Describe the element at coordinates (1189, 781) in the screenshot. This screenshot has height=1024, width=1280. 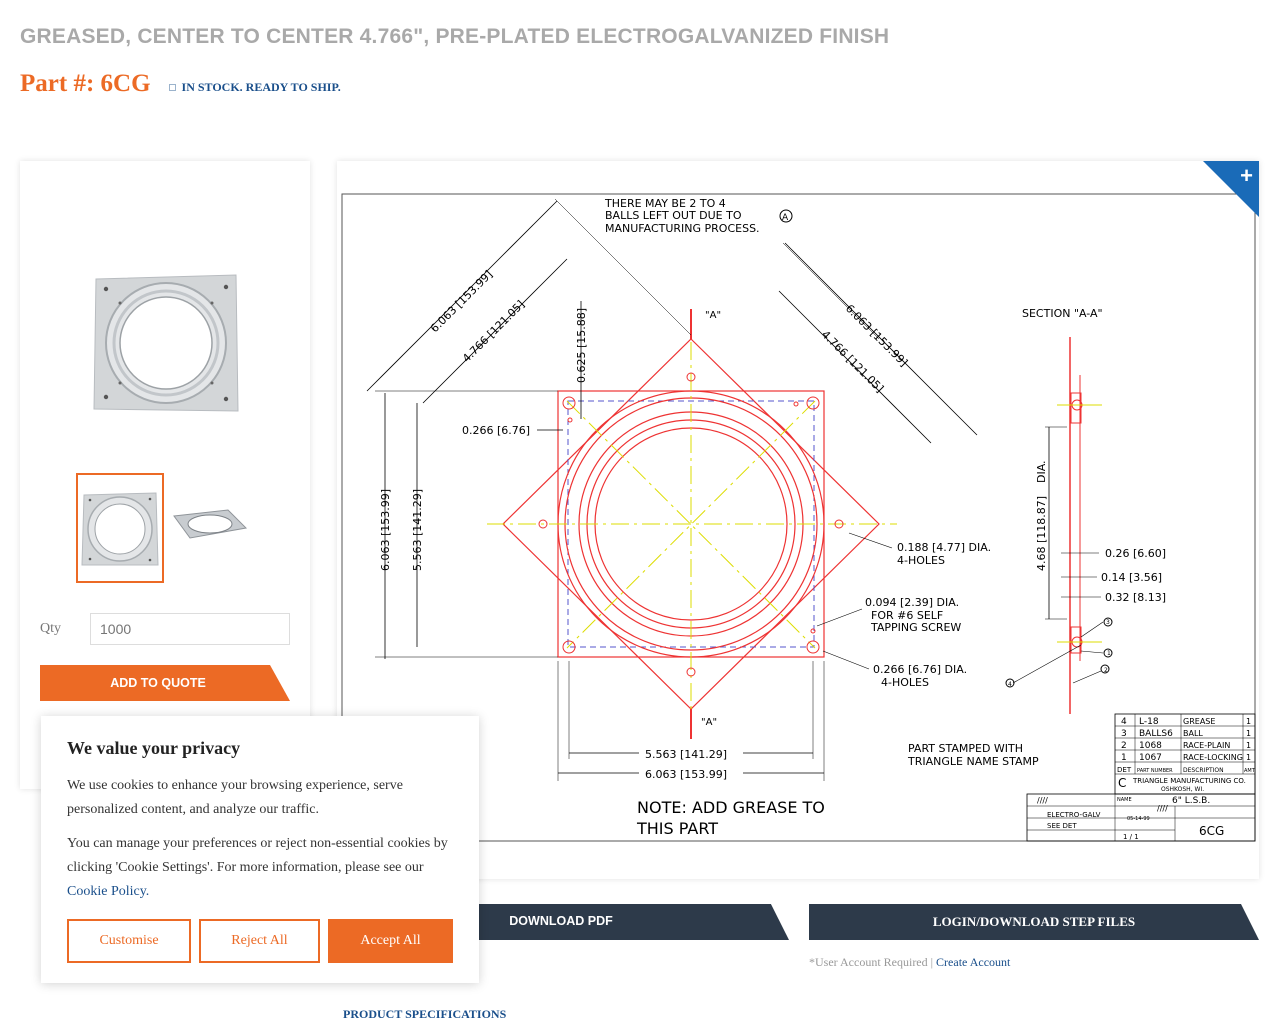
I see `title-block-company: TRIANGLE MANUFACTURING CO.` at that location.